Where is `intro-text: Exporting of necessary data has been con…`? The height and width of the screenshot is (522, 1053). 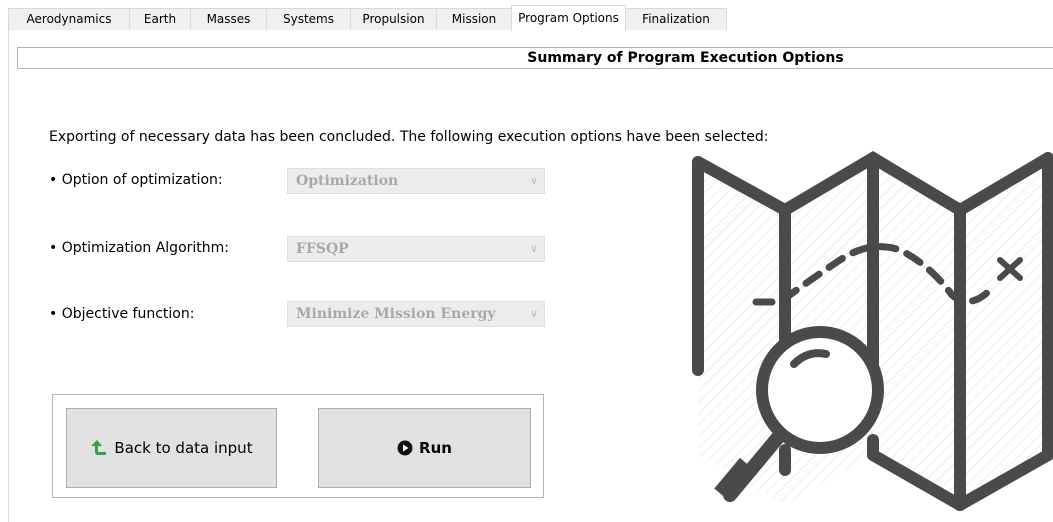 intro-text: Exporting of necessary data has been con… is located at coordinates (409, 137).